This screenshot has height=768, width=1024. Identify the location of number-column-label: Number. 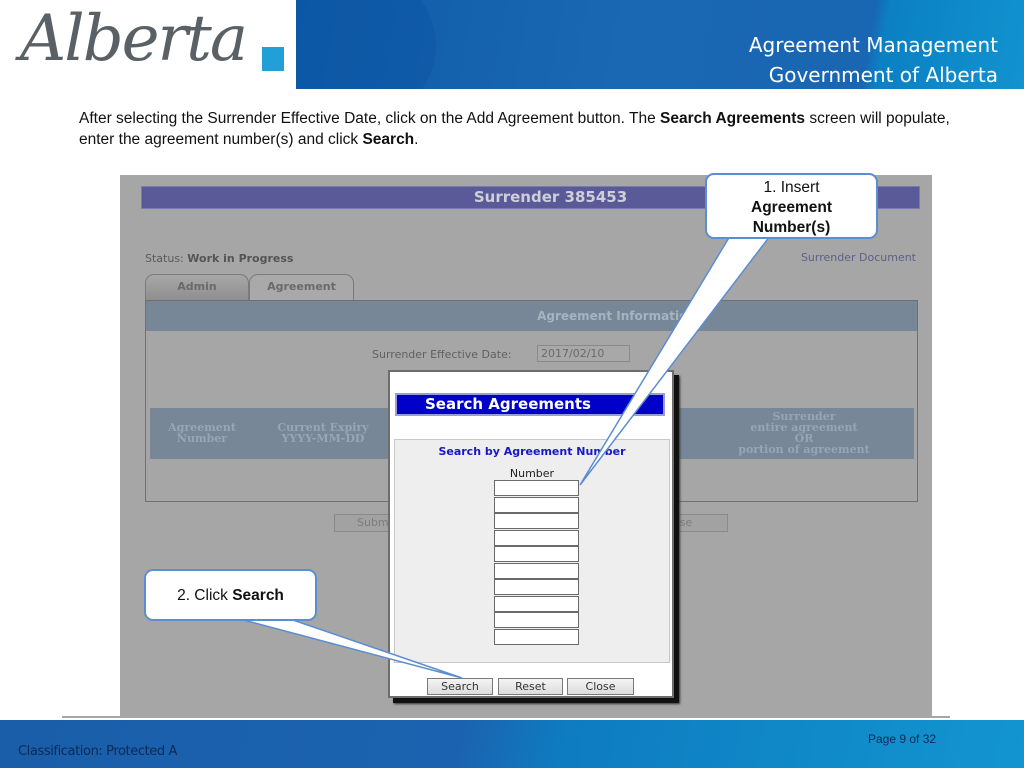
(532, 473).